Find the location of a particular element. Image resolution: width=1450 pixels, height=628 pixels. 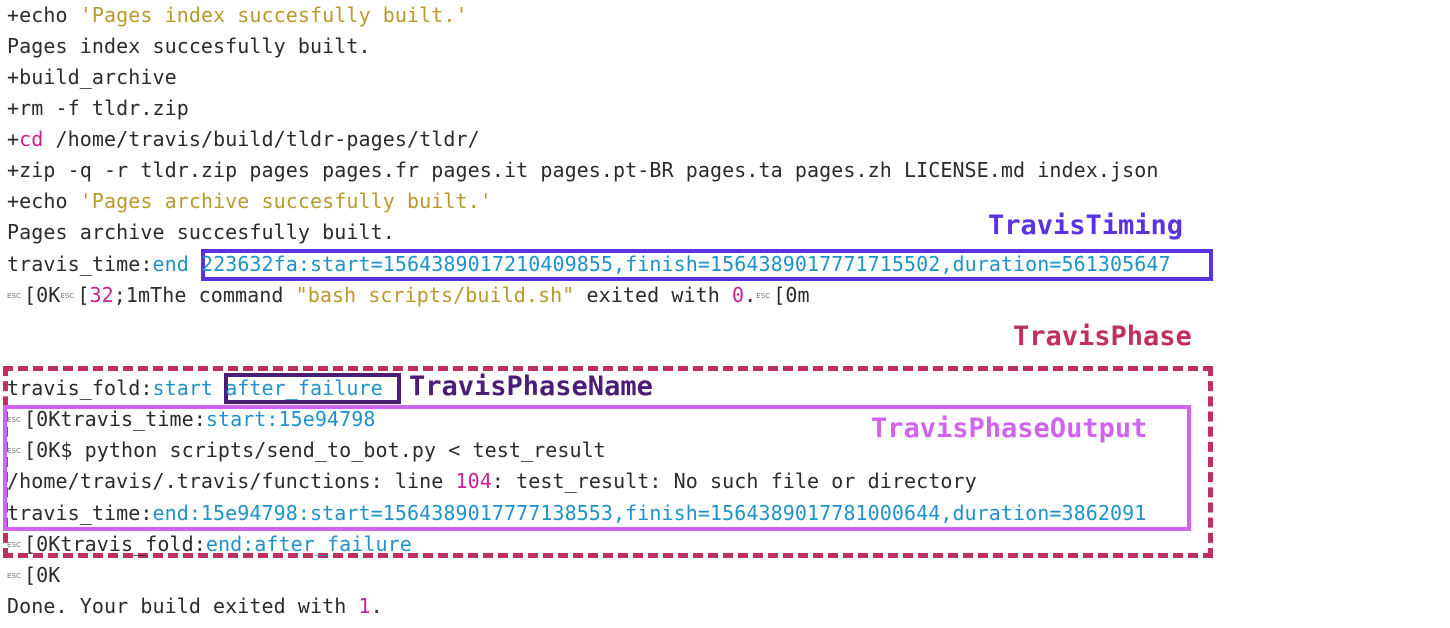

log-line: +rm -f tldr.zip is located at coordinates (98, 108).